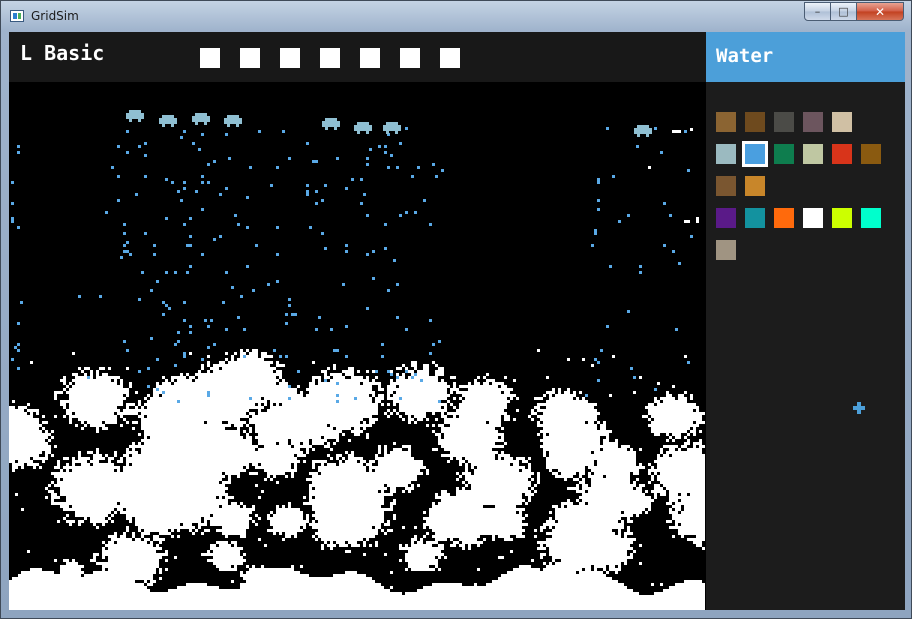 The image size is (912, 619). I want to click on crosshair-cursor-icon, so click(859, 408).